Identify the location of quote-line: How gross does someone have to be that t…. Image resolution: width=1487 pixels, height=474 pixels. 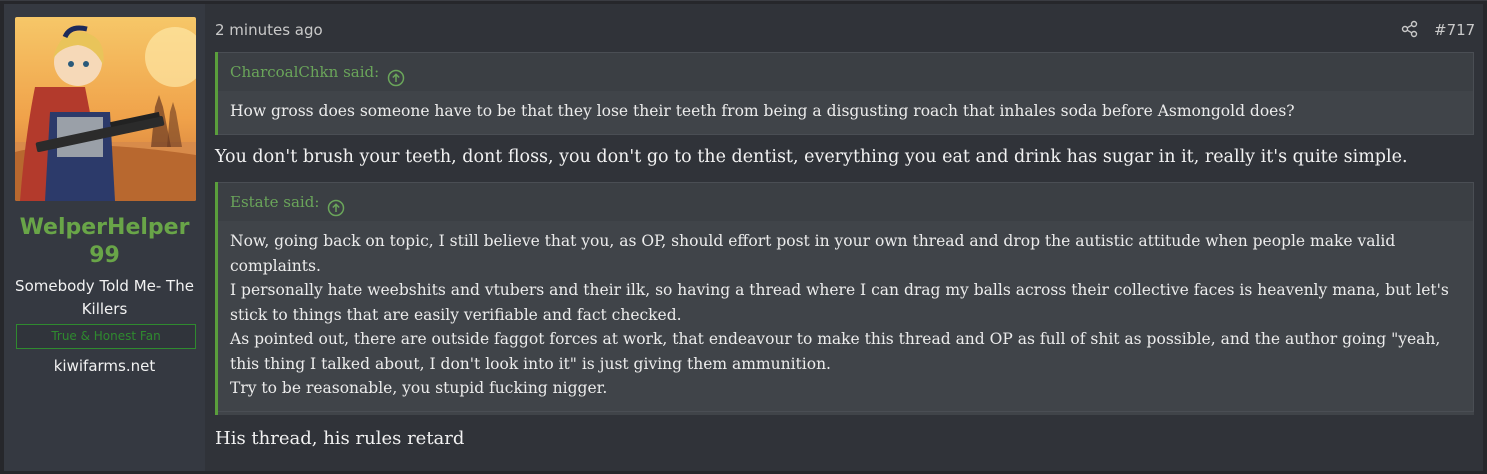
(762, 111).